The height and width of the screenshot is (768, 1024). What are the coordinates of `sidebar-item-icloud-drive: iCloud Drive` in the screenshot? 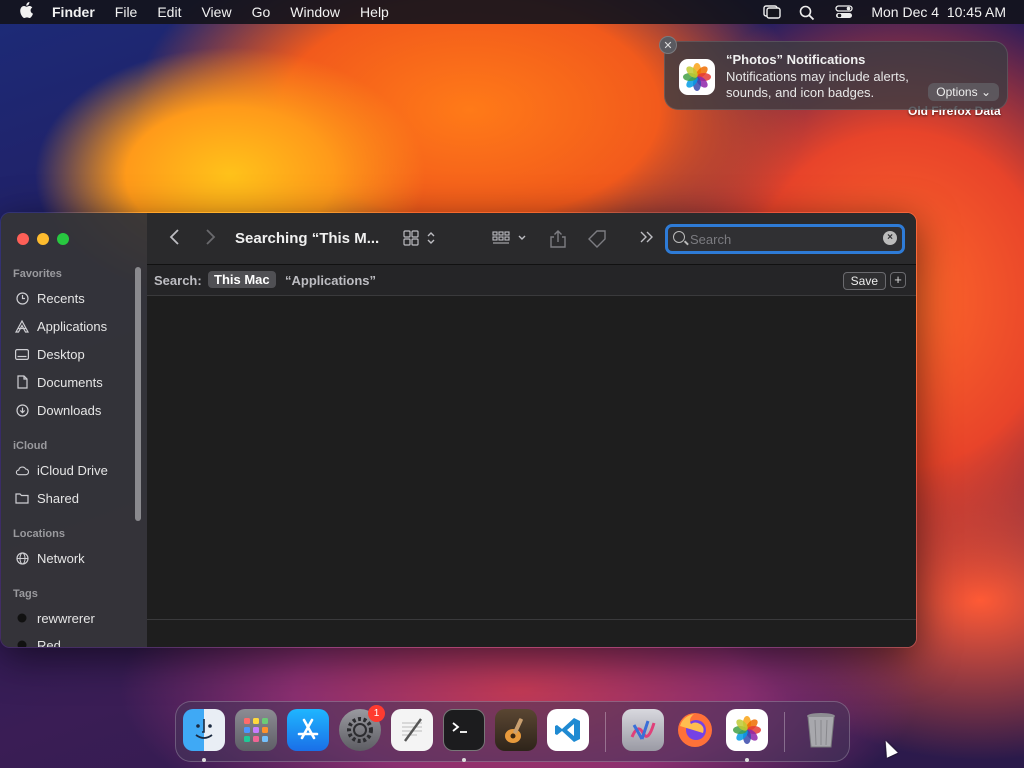 It's located at (61, 470).